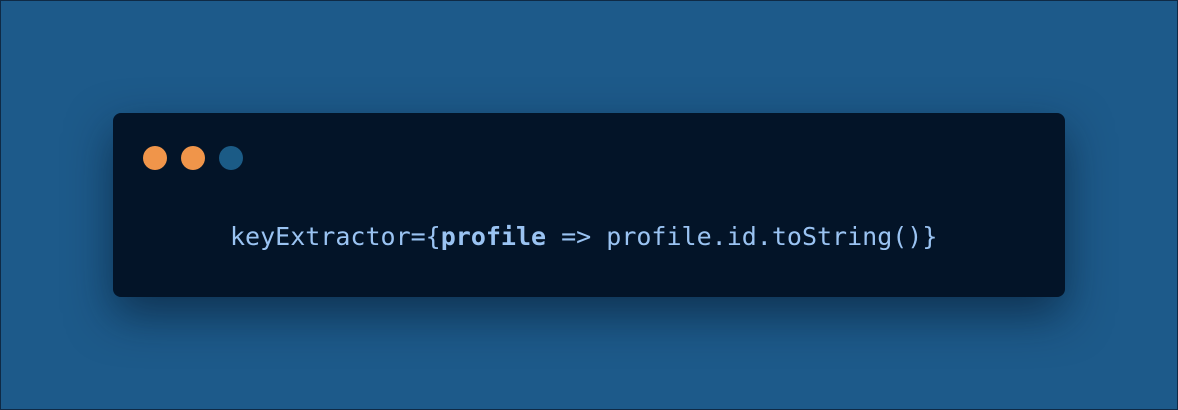  I want to click on code-rest: => profile.id.toString()}, so click(742, 236).